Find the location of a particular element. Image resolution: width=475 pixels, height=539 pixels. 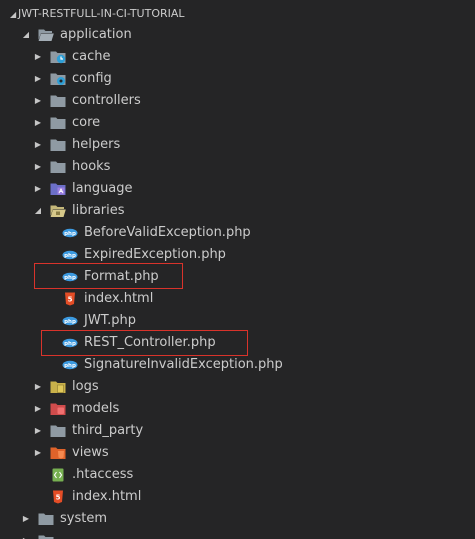

tree-file-before-valid-exception: php BeforeValidException.php is located at coordinates (237, 233).